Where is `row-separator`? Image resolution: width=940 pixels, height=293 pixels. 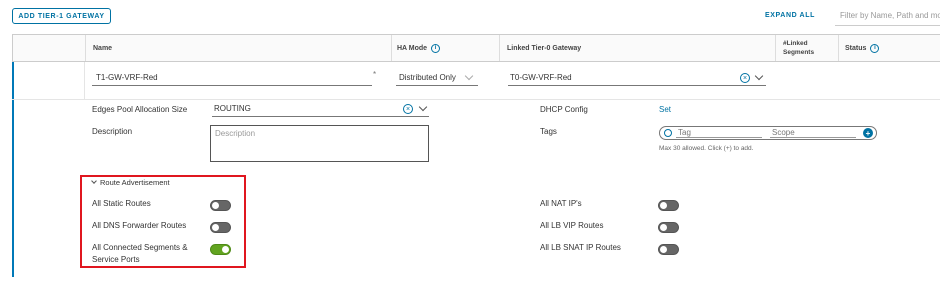
row-separator is located at coordinates (476, 99).